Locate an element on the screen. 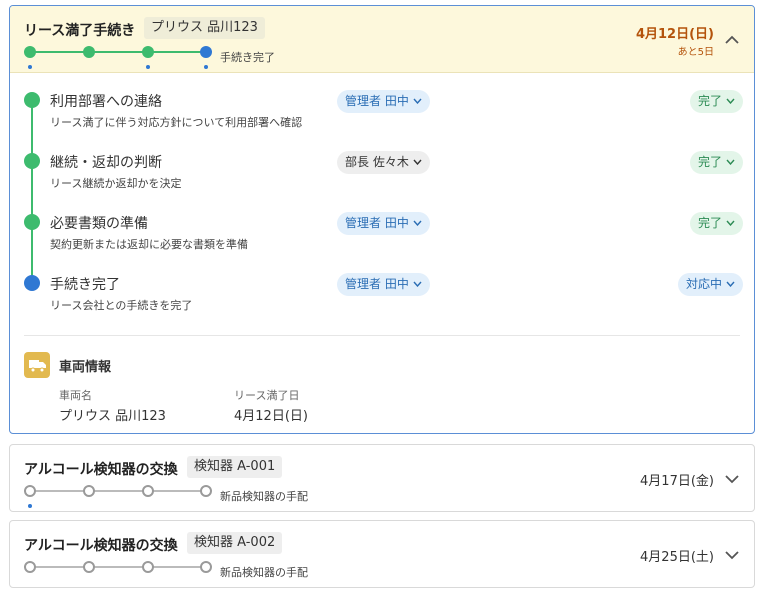 The height and width of the screenshot is (596, 761). task-title: リース満了手続き is located at coordinates (80, 31).